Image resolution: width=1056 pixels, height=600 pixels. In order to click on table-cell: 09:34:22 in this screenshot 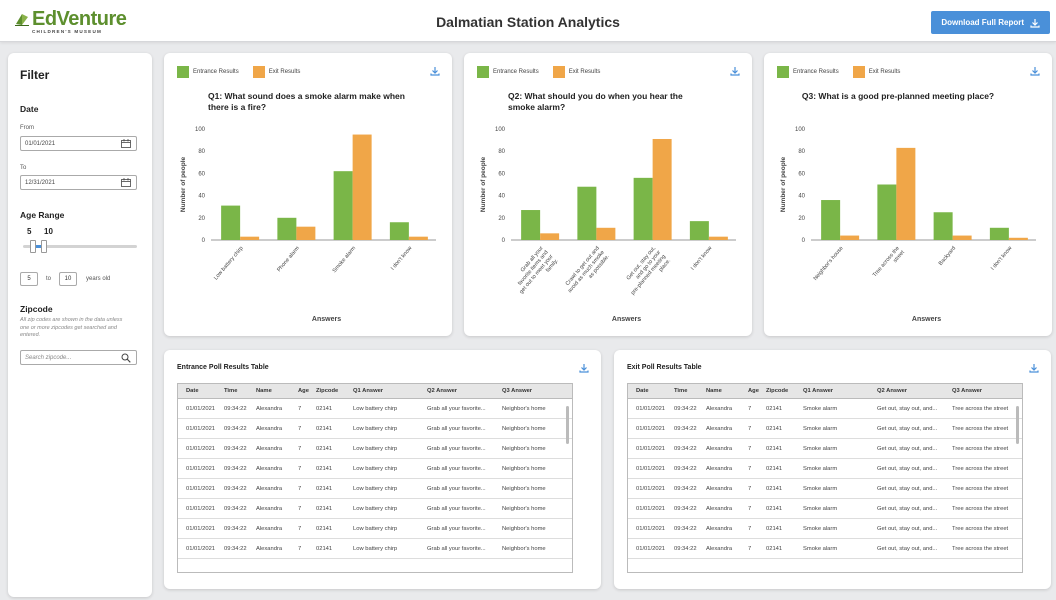, I will do `click(685, 508)`.